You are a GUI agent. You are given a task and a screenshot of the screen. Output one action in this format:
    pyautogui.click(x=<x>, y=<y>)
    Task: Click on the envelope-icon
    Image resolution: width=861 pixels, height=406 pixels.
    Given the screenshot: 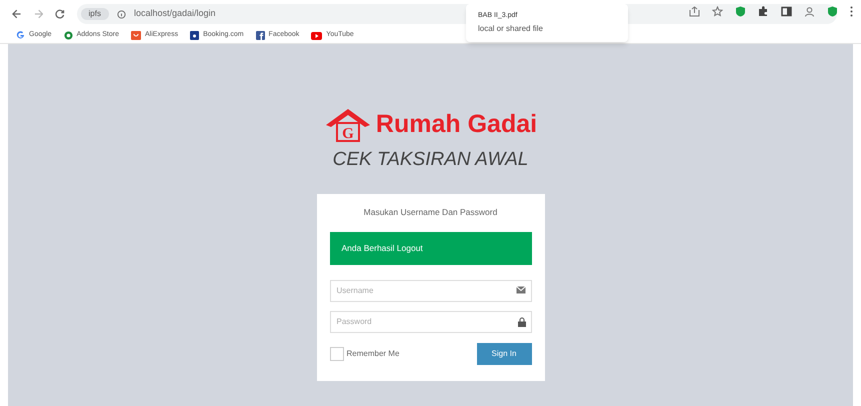 What is the action you would take?
    pyautogui.click(x=521, y=290)
    